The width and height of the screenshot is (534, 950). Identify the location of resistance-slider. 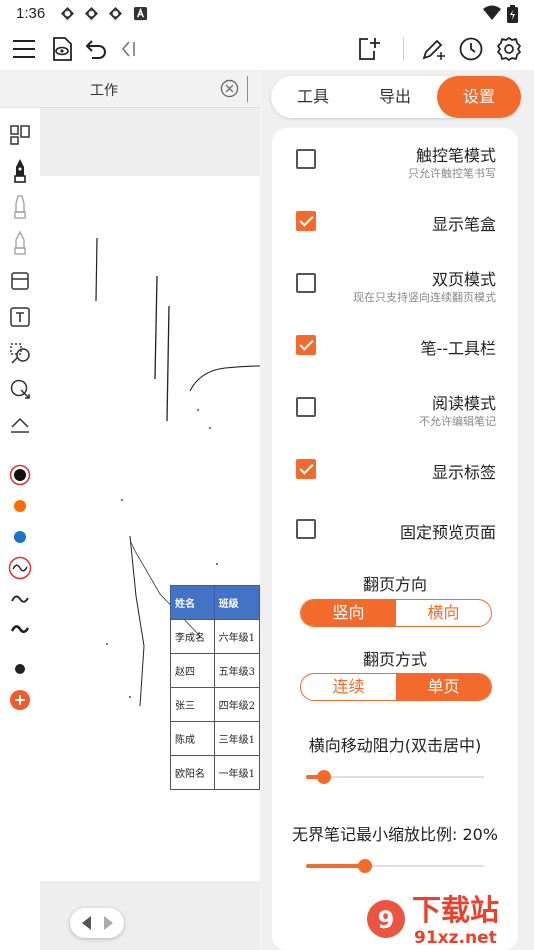
(395, 777).